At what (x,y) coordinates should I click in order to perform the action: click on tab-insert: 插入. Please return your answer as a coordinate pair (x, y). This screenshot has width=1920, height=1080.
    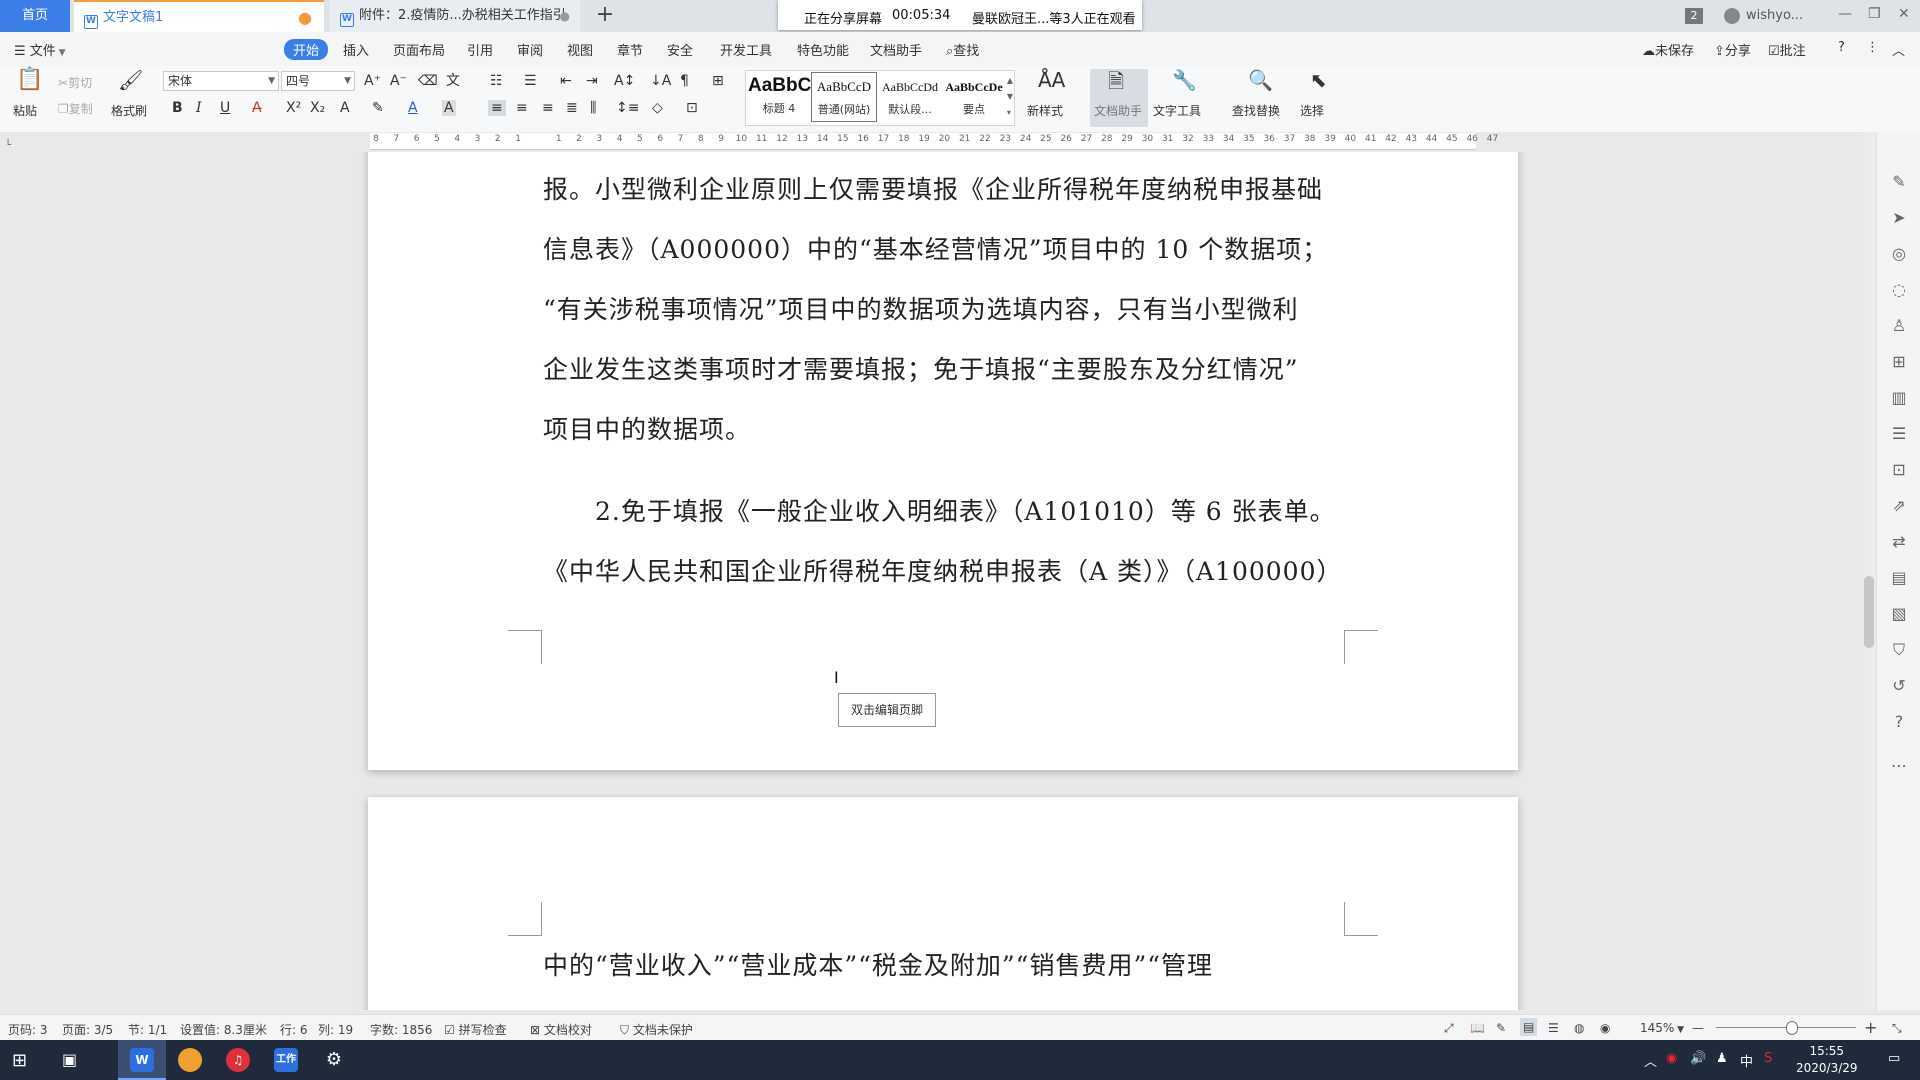
    Looking at the image, I should click on (356, 49).